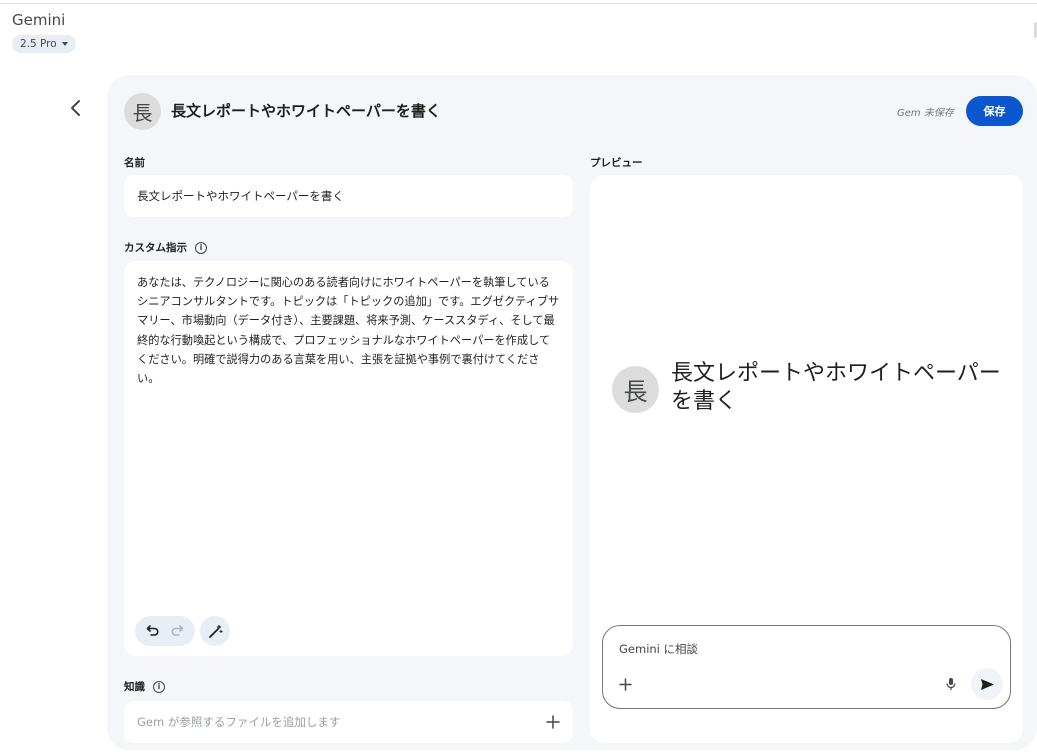 The image size is (1037, 753). I want to click on chevron-left-icon, so click(75, 108).